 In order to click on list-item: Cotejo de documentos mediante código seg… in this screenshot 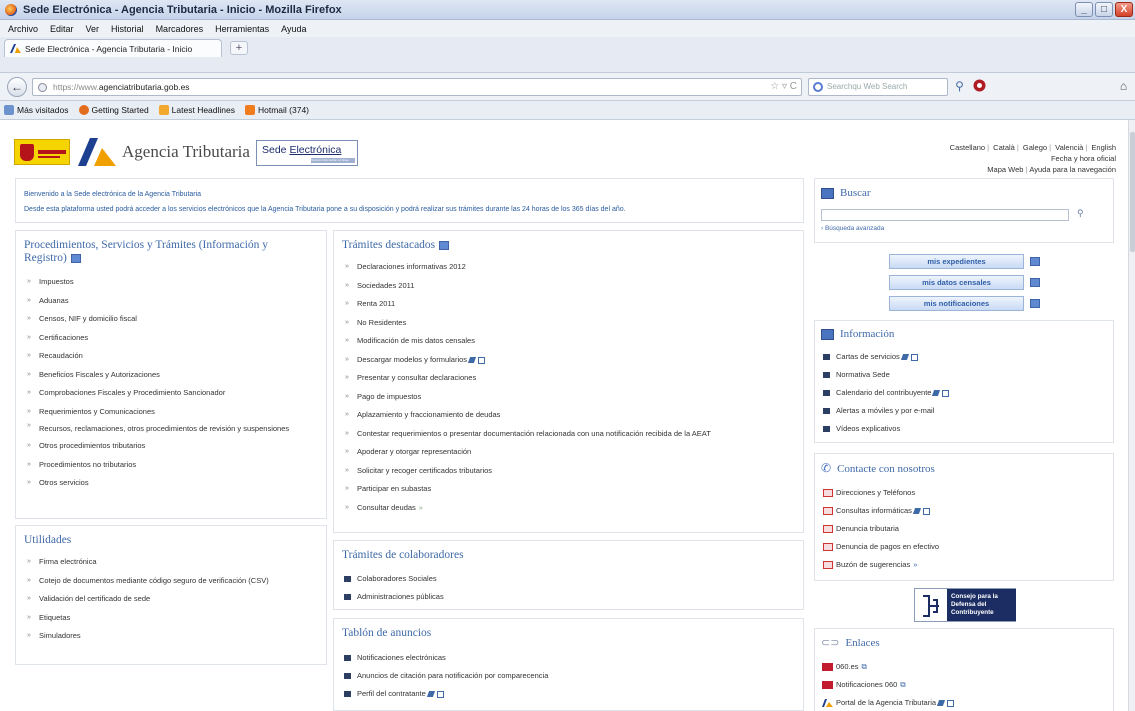, I will do `click(171, 581)`.